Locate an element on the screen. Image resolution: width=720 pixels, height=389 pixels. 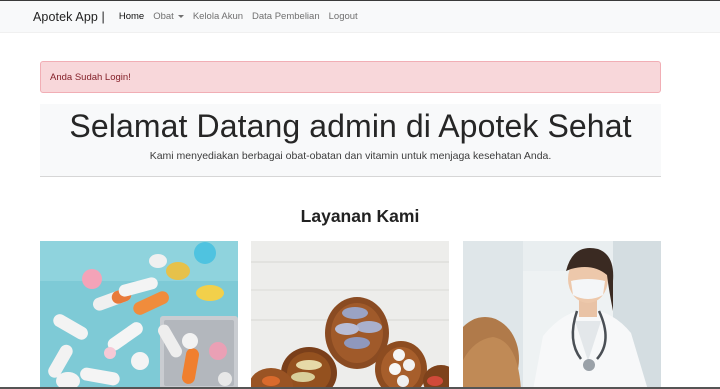
login-alert: Anda Sudah Login! is located at coordinates (350, 77).